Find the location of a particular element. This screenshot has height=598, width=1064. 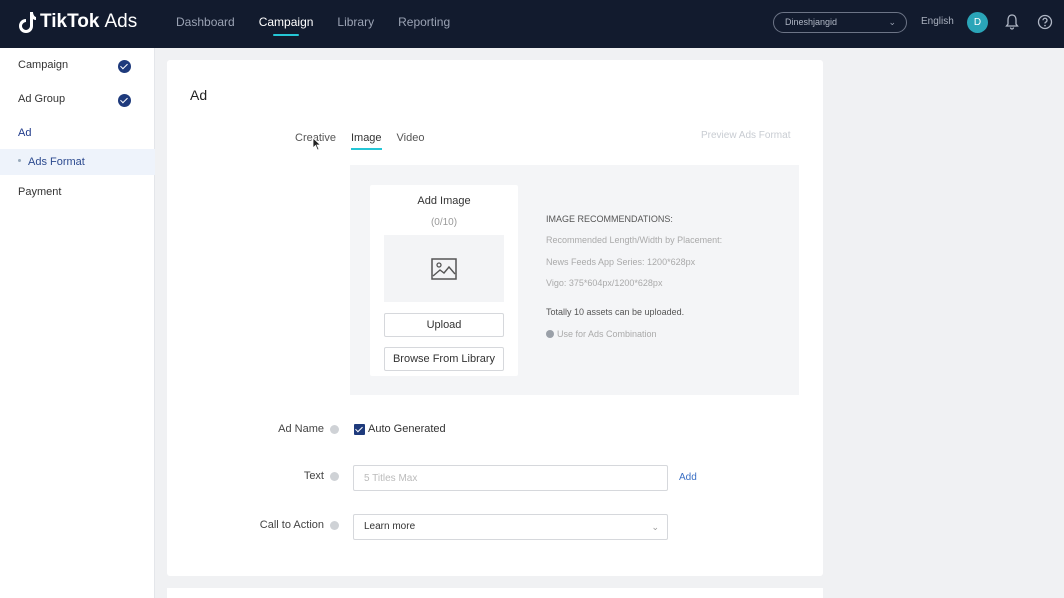

preview-ads-format-link: Preview Ads Format is located at coordinates (745, 135).